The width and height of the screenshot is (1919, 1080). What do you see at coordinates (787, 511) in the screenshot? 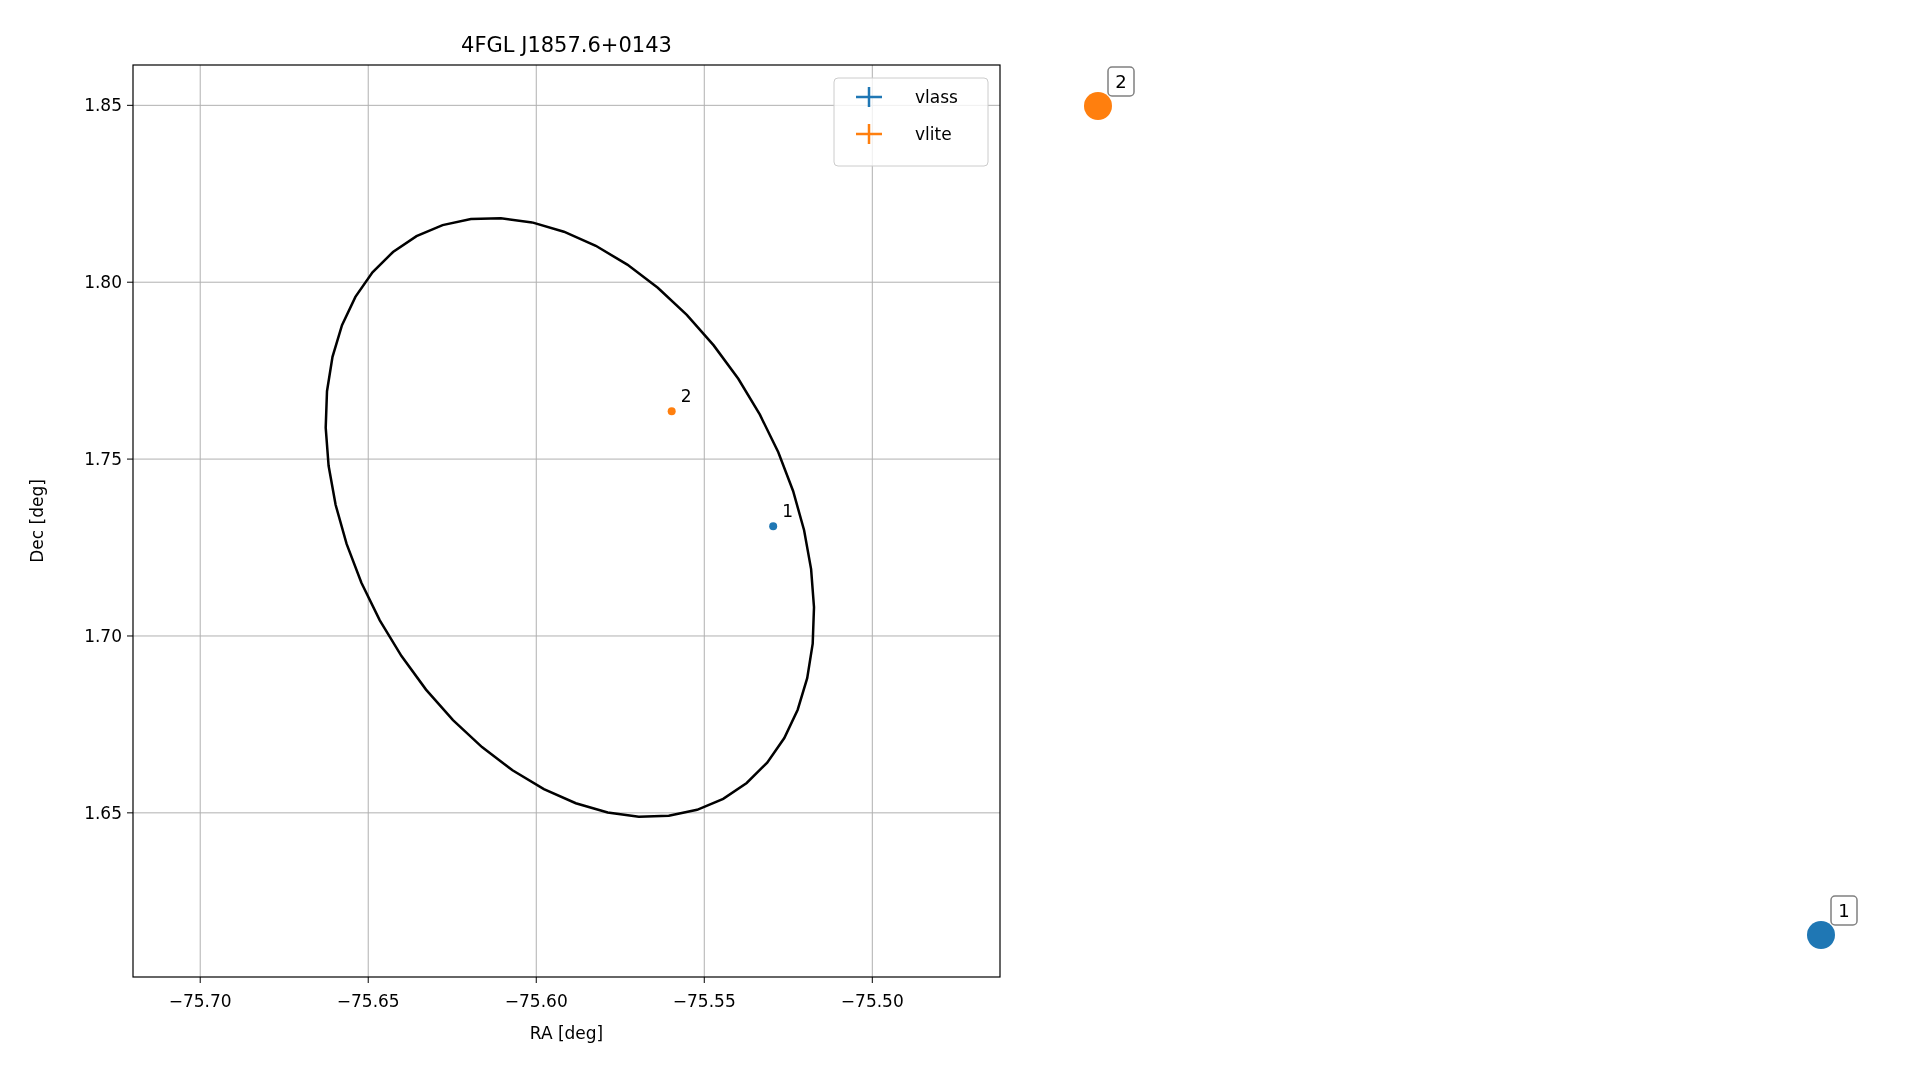
I see `point-label: 1` at bounding box center [787, 511].